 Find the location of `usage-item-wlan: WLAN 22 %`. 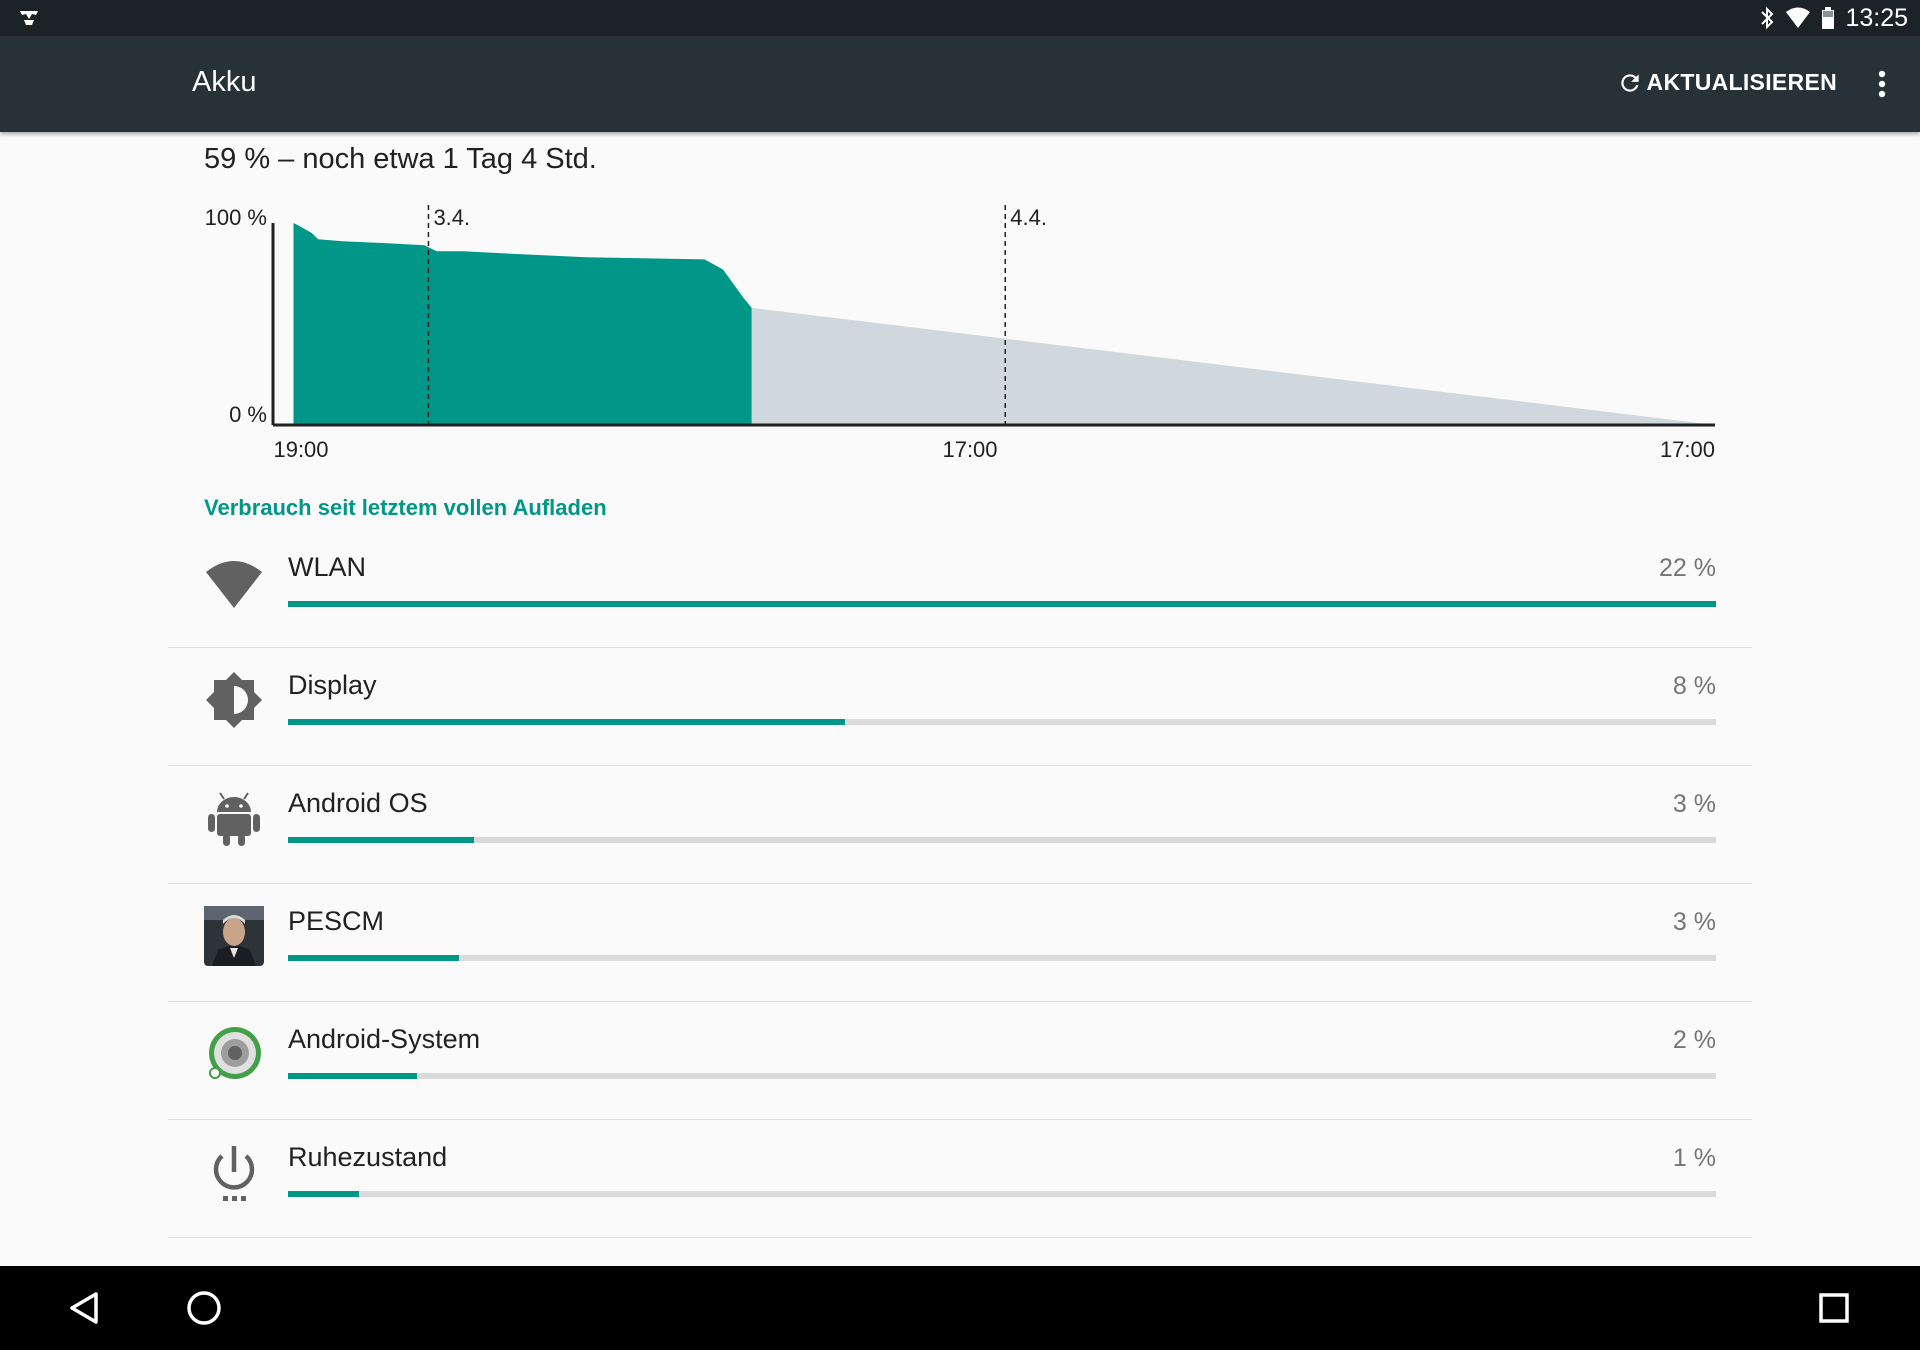

usage-item-wlan: WLAN 22 % is located at coordinates (960, 589).